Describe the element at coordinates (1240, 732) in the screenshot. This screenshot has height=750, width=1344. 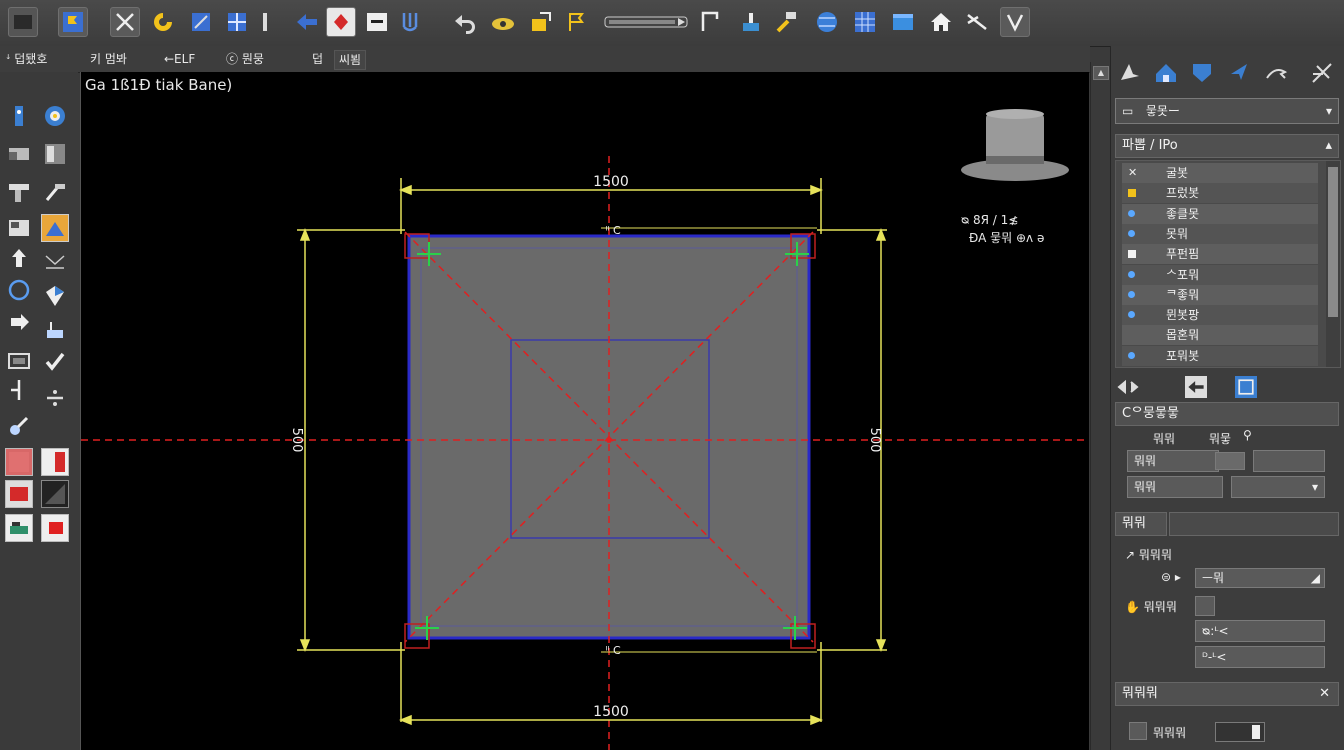
I see `bottom-toggle` at that location.